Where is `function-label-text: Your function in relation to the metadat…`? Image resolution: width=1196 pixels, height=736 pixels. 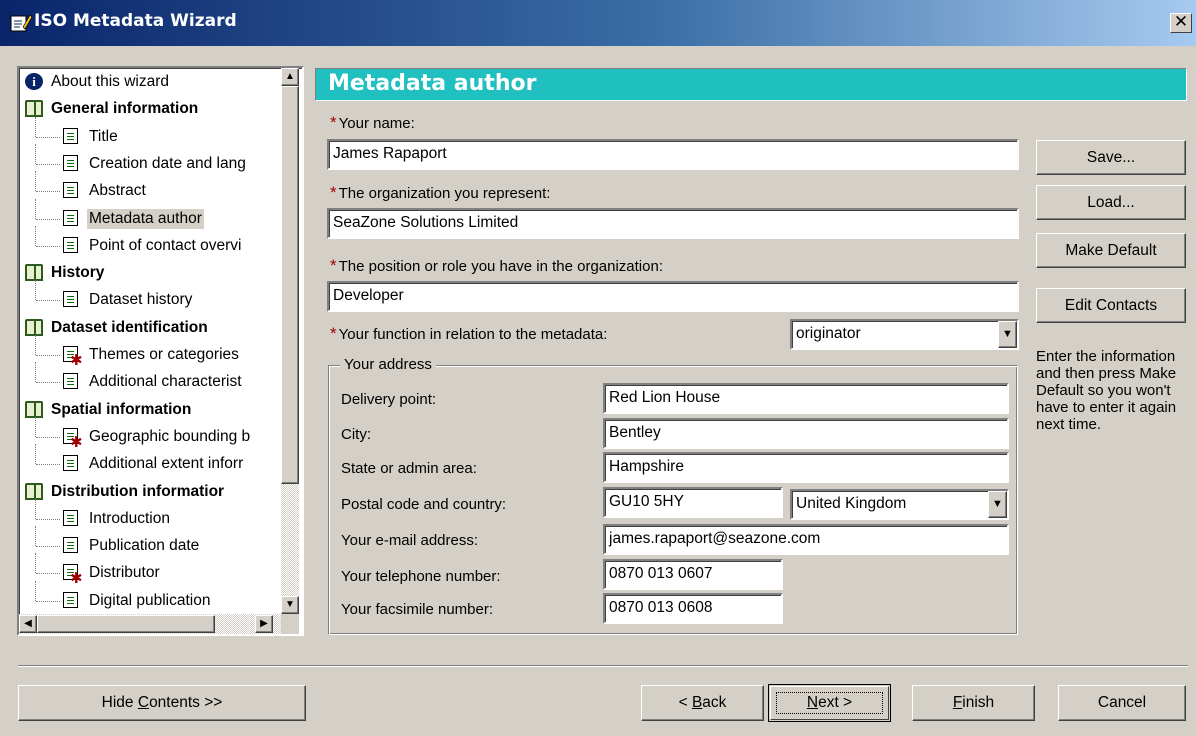 function-label-text: Your function in relation to the metadat… is located at coordinates (473, 334).